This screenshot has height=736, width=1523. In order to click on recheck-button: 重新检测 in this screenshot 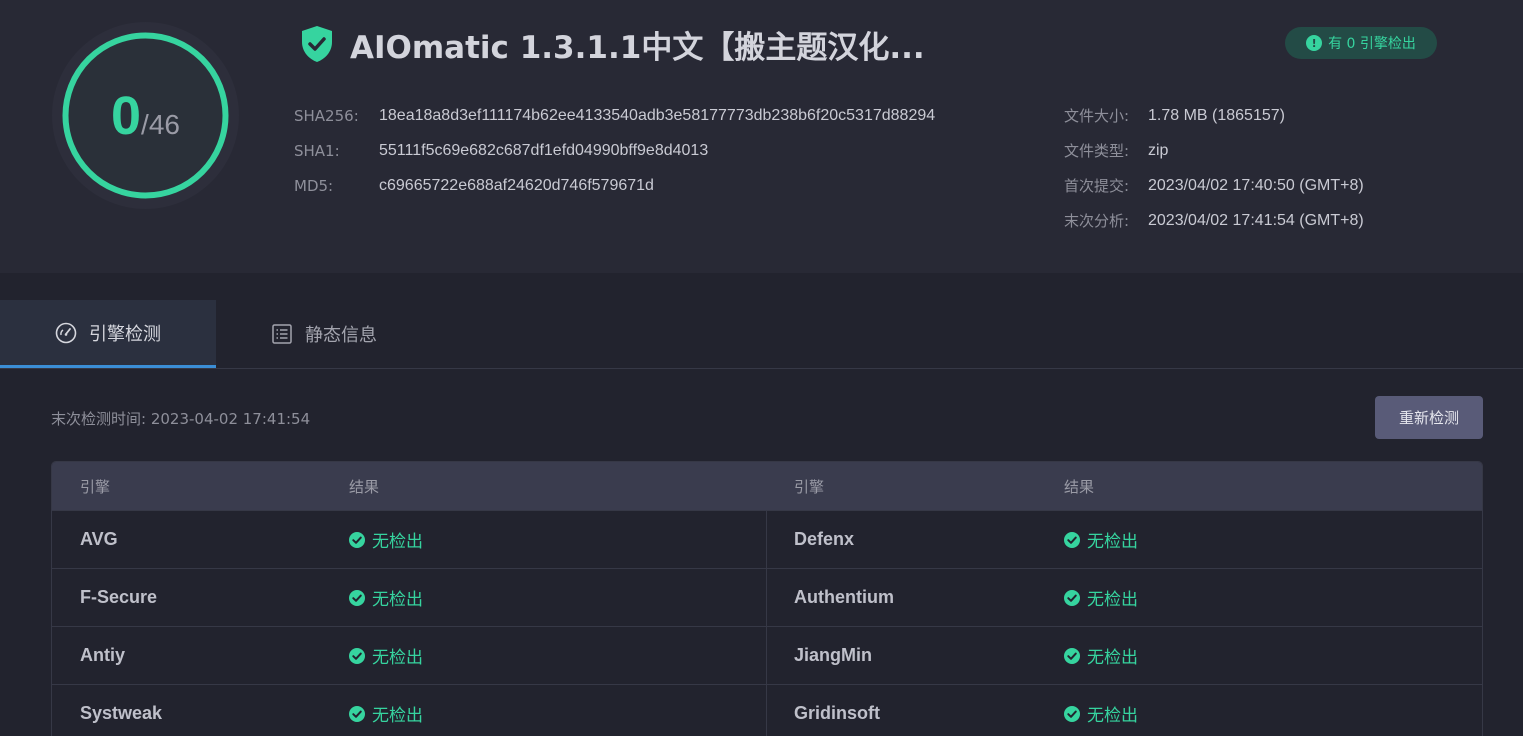, I will do `click(1429, 417)`.